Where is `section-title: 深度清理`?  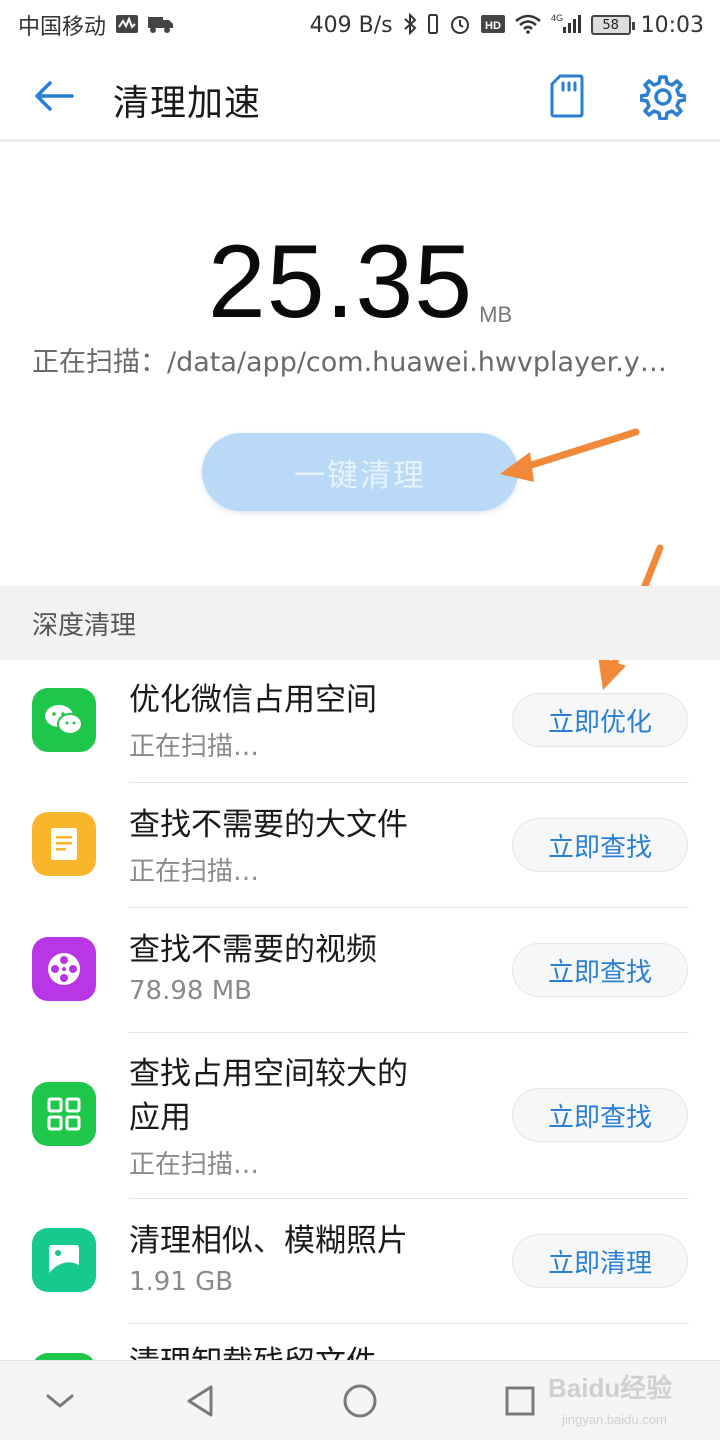 section-title: 深度清理 is located at coordinates (84, 625).